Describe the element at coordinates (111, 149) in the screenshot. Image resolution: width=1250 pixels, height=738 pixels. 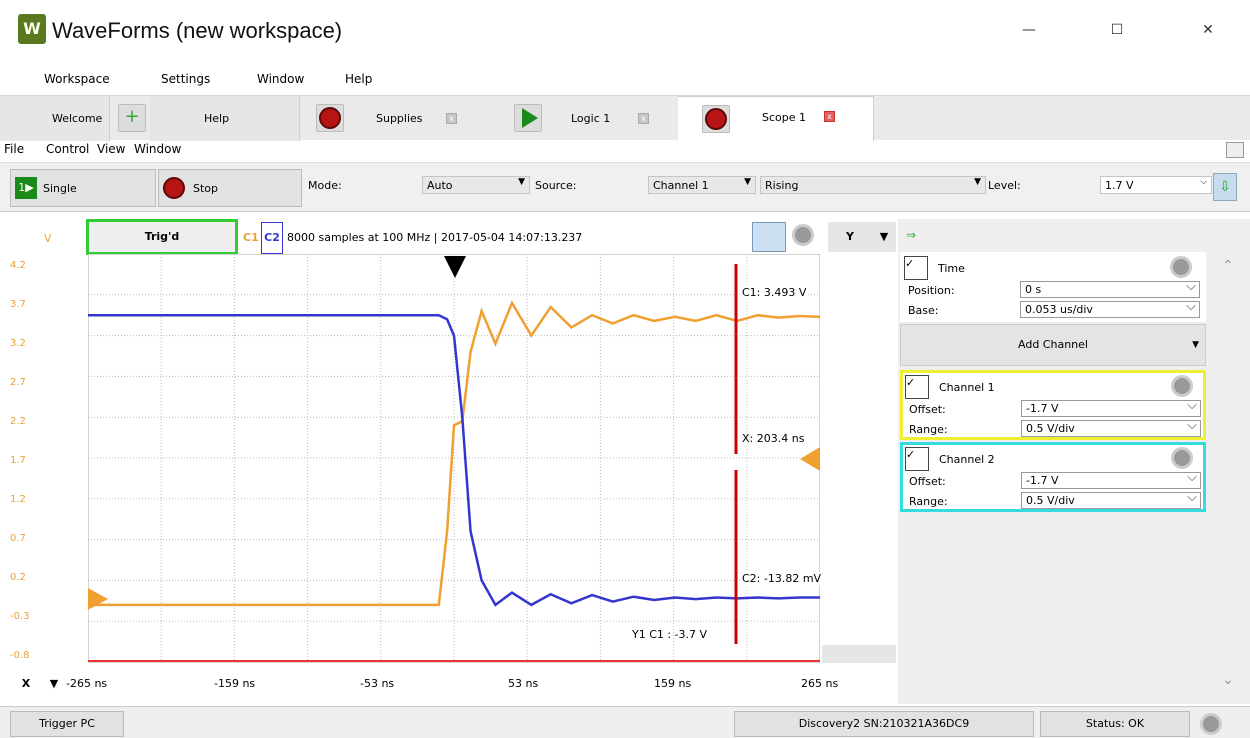
I see `menu-view: View` at that location.